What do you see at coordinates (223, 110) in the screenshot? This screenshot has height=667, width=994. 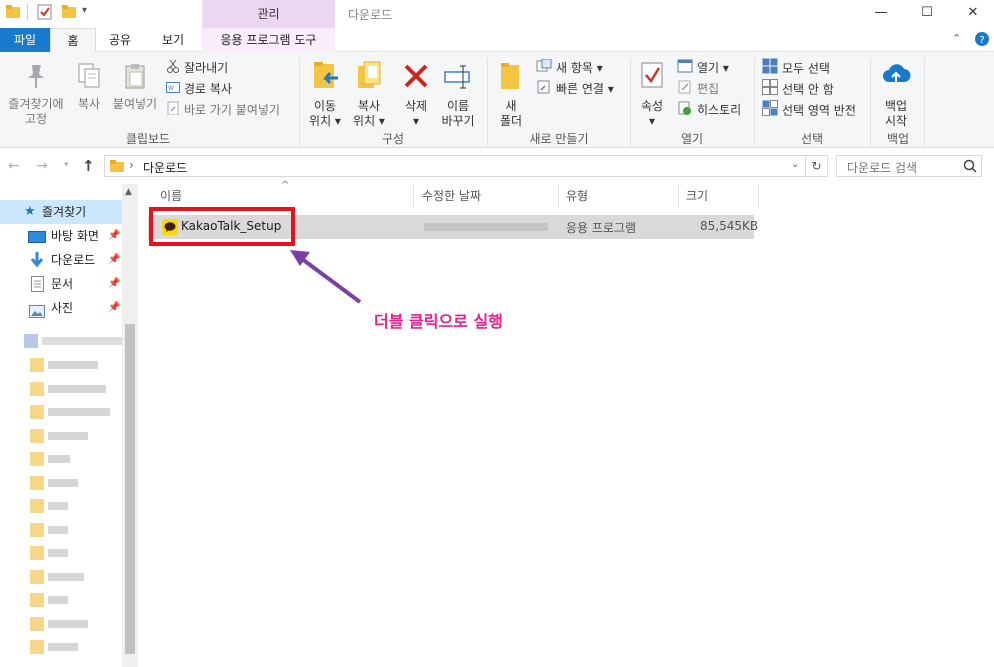 I see `paste-shortcut-button: 바로 가기 붙여넣기` at bounding box center [223, 110].